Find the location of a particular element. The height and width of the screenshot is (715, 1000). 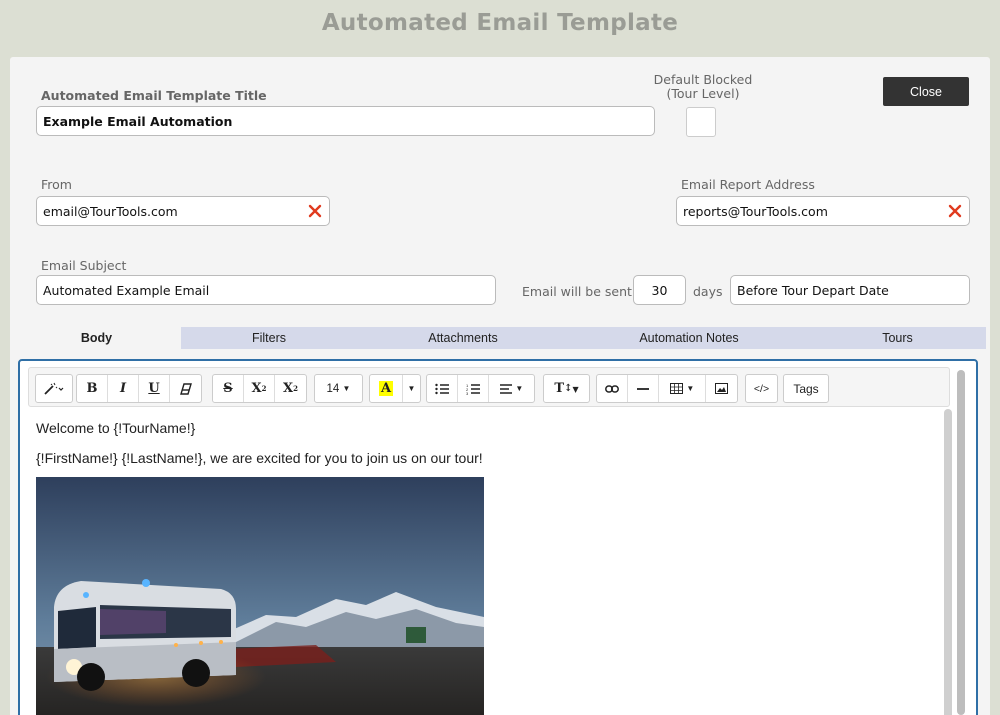

font-size-dropdown: 14 ▼ is located at coordinates (338, 388).